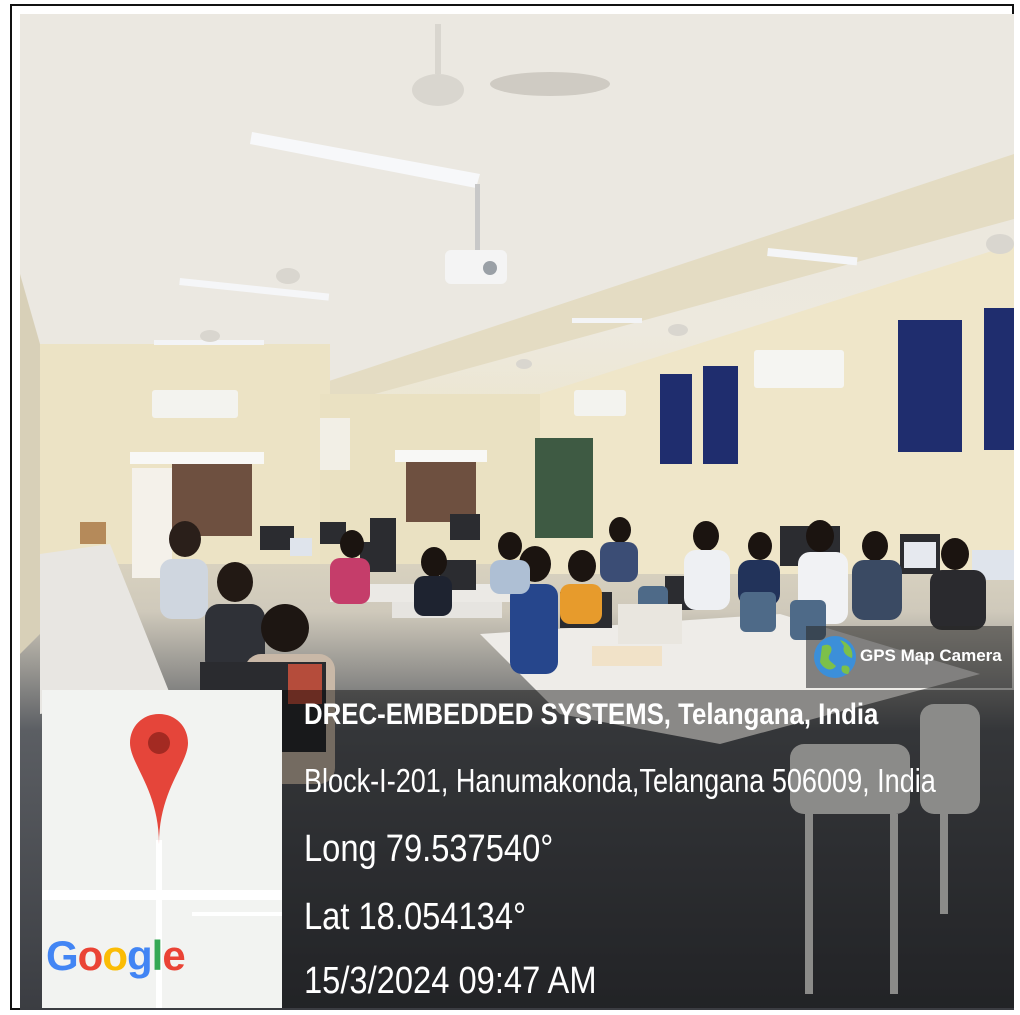 Image resolution: width=1020 pixels, height=1015 pixels. I want to click on latitude-value: Lat 18.054134°, so click(415, 917).